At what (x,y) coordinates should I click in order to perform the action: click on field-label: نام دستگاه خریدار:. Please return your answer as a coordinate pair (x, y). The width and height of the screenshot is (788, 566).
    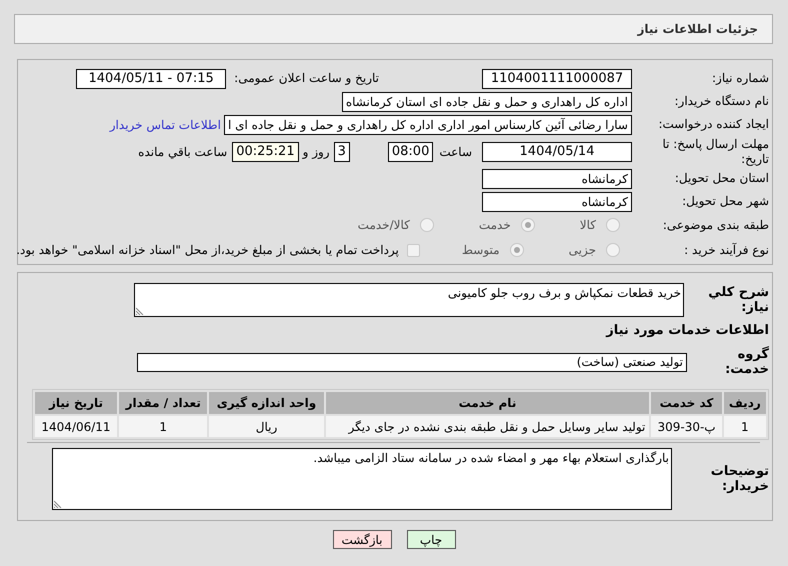
    Looking at the image, I should click on (721, 101).